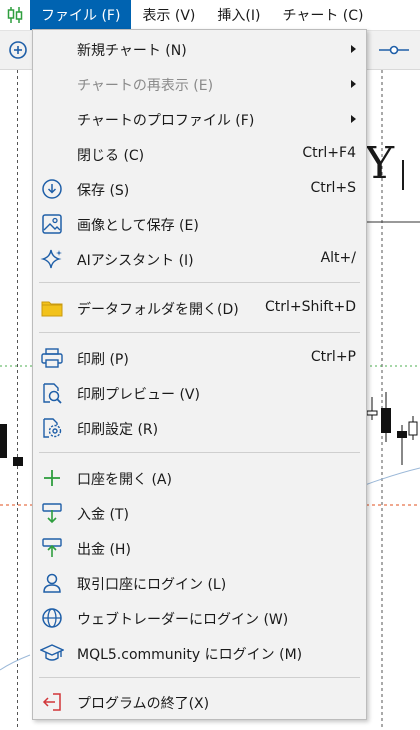  What do you see at coordinates (103, 191) in the screenshot?
I see `menu-item-label: 保存 (S)` at bounding box center [103, 191].